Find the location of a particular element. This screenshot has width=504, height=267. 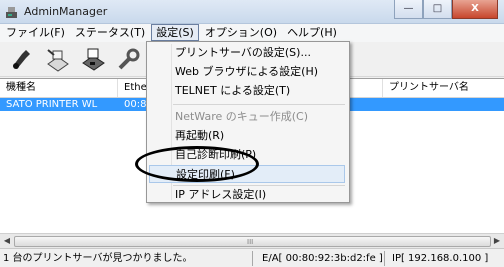

menu-item-ip-address-settings: IP アドレス設定(I) is located at coordinates (248, 195).